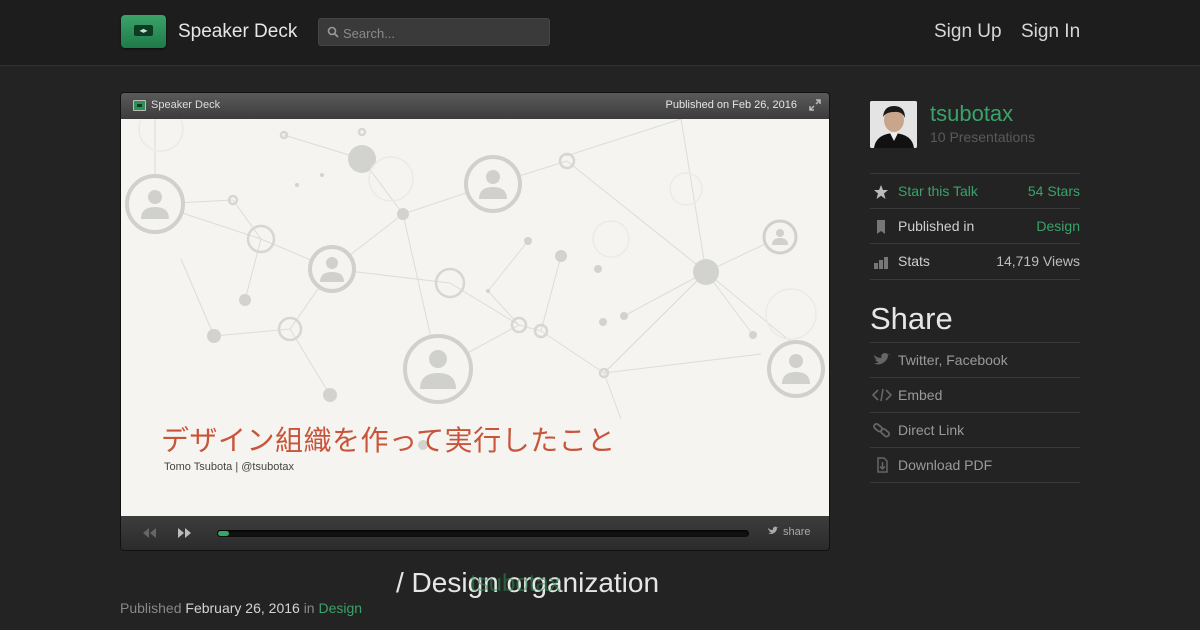  I want to click on published-date: February 26, 2016, so click(242, 608).